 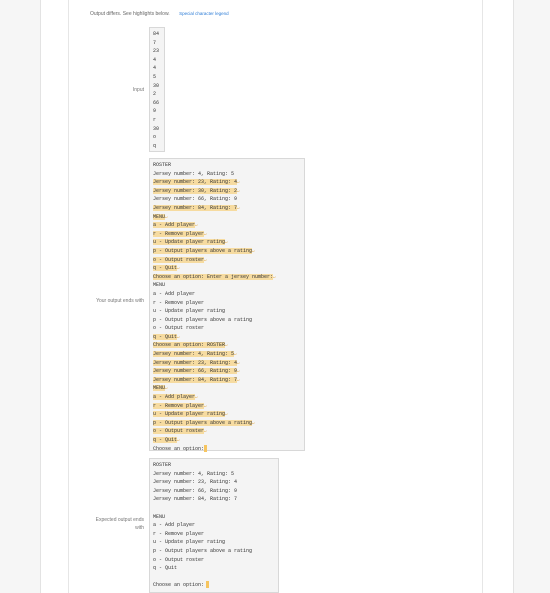 What do you see at coordinates (155, 145) in the screenshot?
I see `input-line: q` at bounding box center [155, 145].